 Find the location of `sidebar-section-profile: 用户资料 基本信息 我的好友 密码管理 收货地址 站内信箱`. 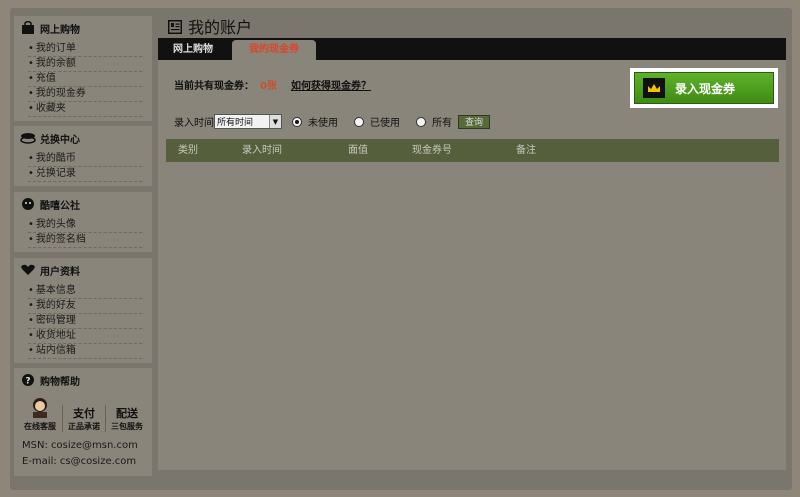

sidebar-section-profile: 用户资料 基本信息 我的好友 密码管理 收货地址 站内信箱 is located at coordinates (83, 310).